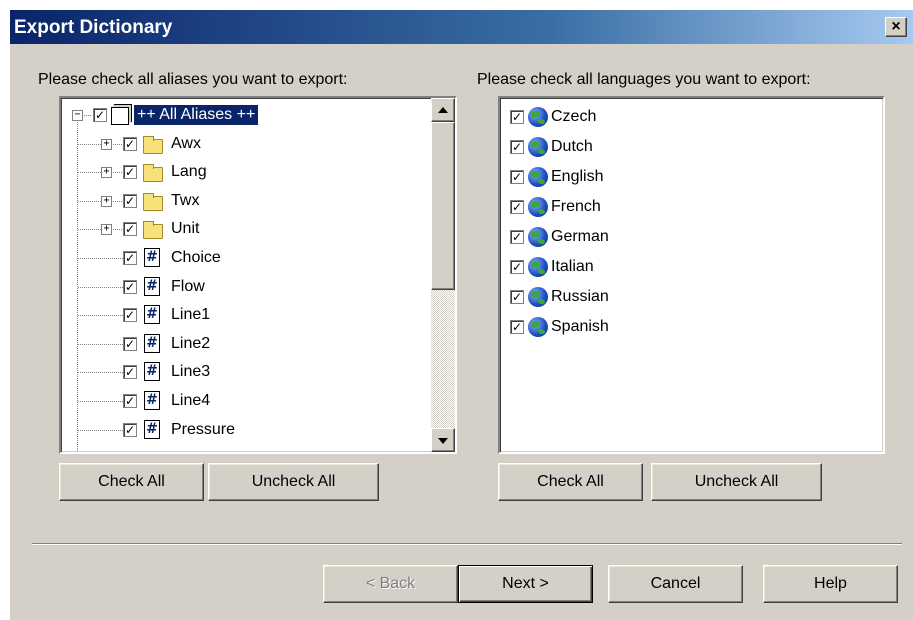 This screenshot has width=913, height=620. What do you see at coordinates (241, 259) in the screenshot?
I see `tree-item-row: ✓ # Choice` at bounding box center [241, 259].